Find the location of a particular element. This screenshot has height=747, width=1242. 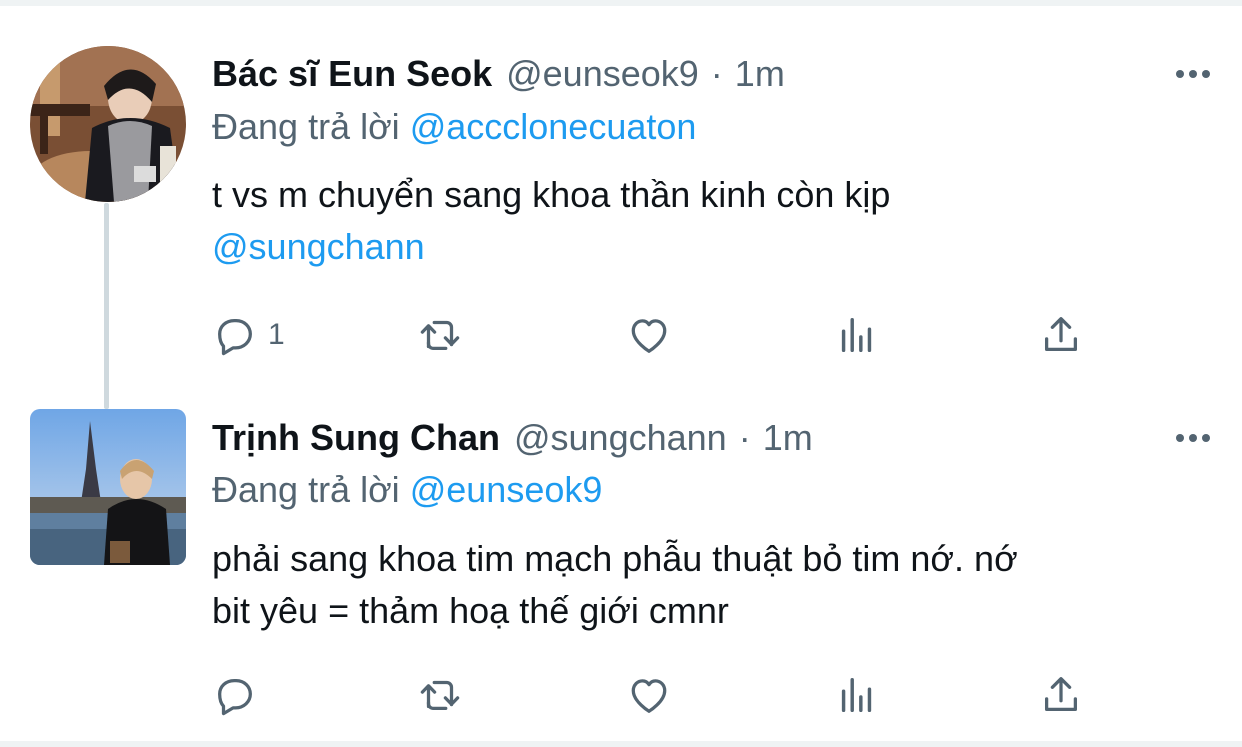

replying-mention-link: @accclonecuaton is located at coordinates (553, 126).